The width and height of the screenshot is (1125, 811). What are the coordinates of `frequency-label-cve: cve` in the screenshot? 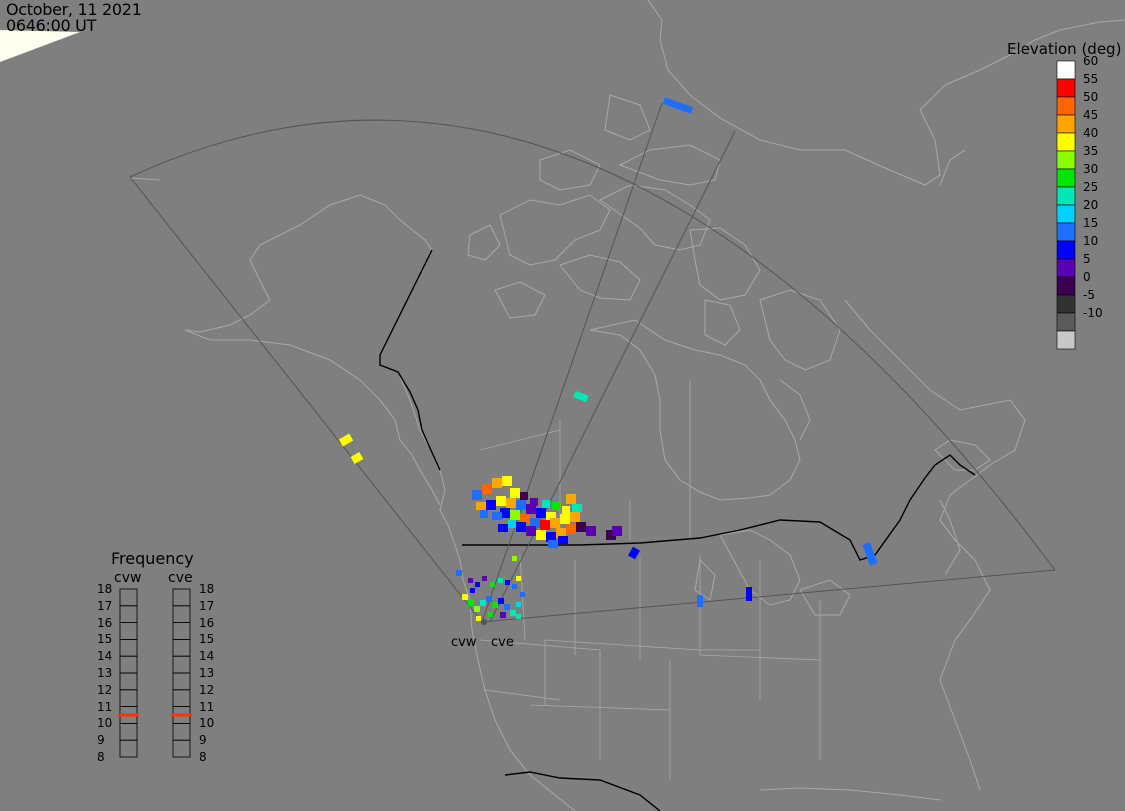 It's located at (180, 578).